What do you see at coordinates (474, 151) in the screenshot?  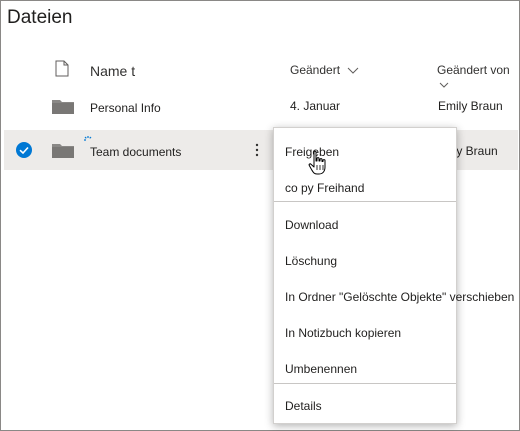 I see `modified-by-name: ily Braun` at bounding box center [474, 151].